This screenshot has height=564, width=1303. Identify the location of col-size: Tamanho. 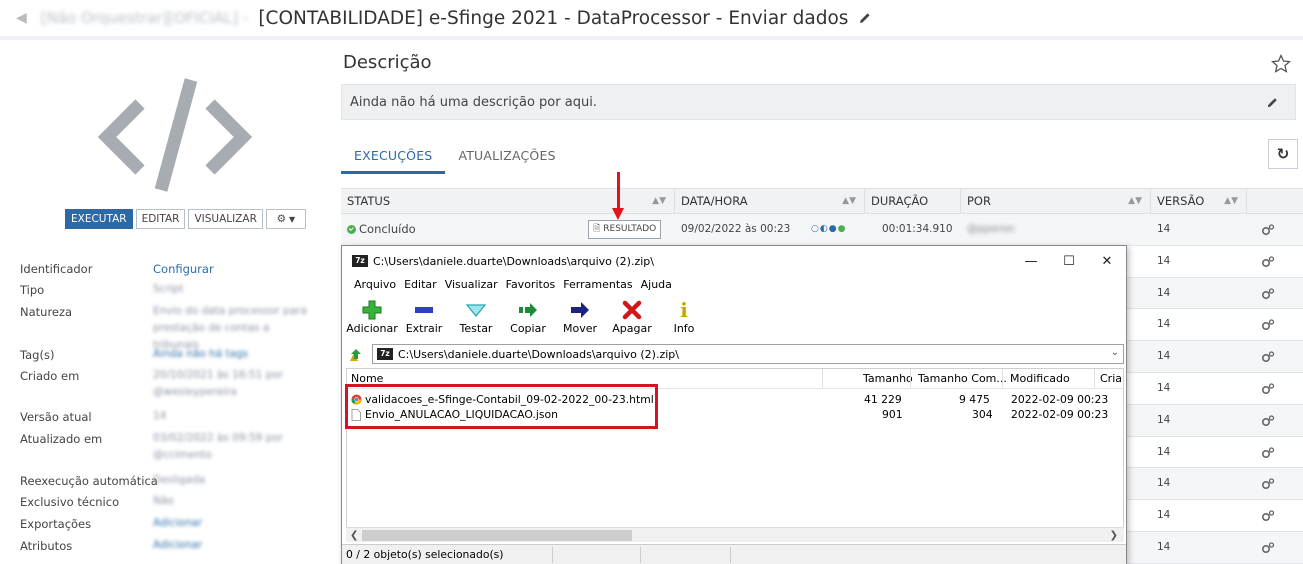
(888, 378).